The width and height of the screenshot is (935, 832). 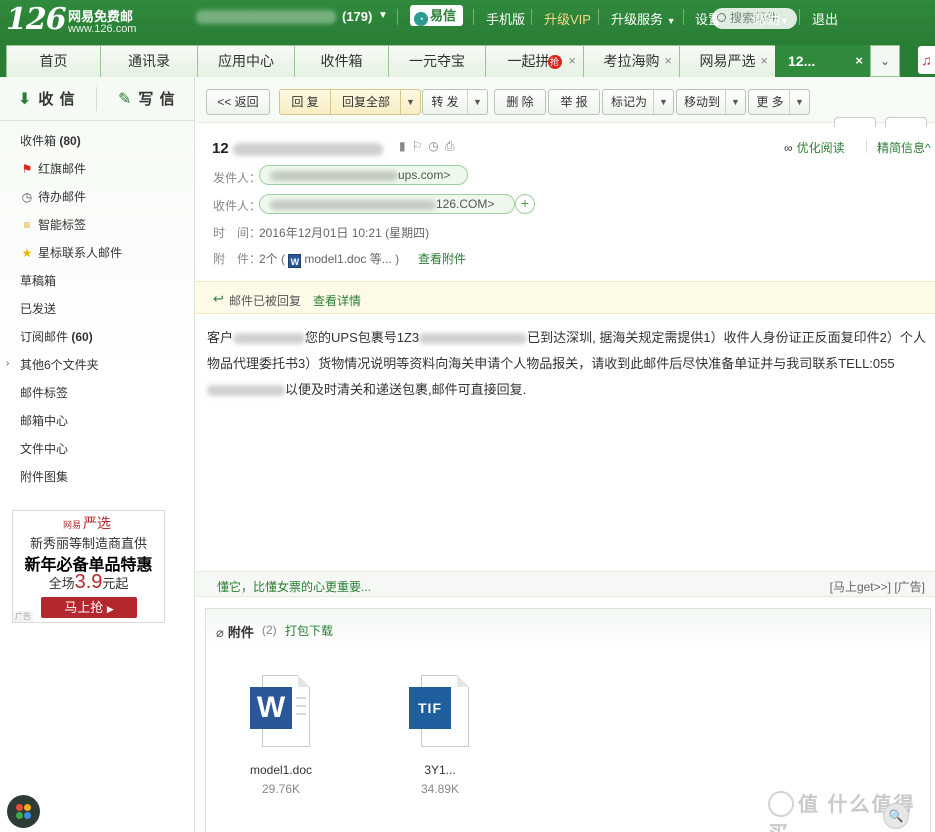 What do you see at coordinates (62, 225) in the screenshot?
I see `folder-label: 智能标签` at bounding box center [62, 225].